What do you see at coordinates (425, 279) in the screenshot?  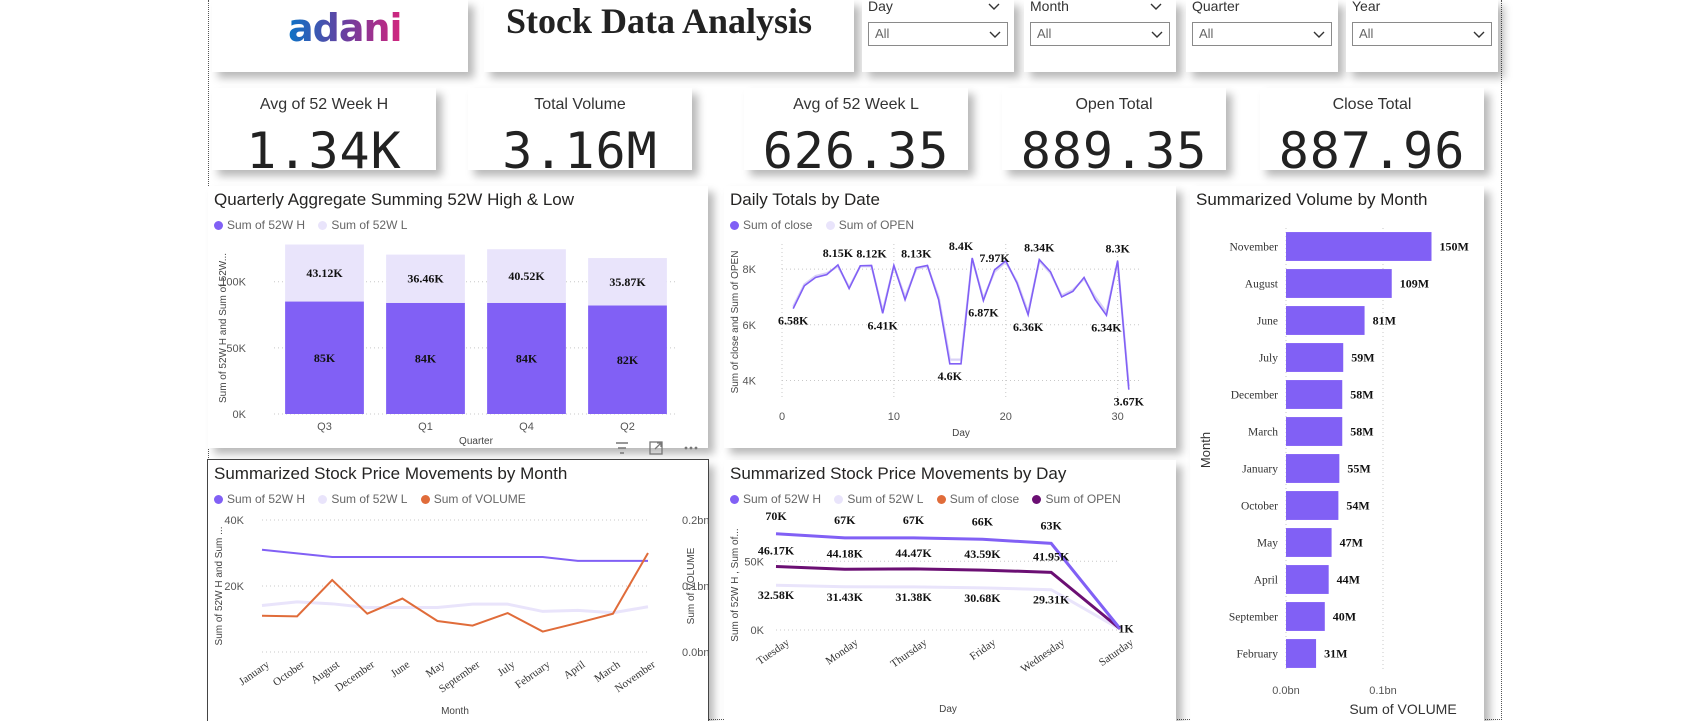 I see `data-label: 36.46K` at bounding box center [425, 279].